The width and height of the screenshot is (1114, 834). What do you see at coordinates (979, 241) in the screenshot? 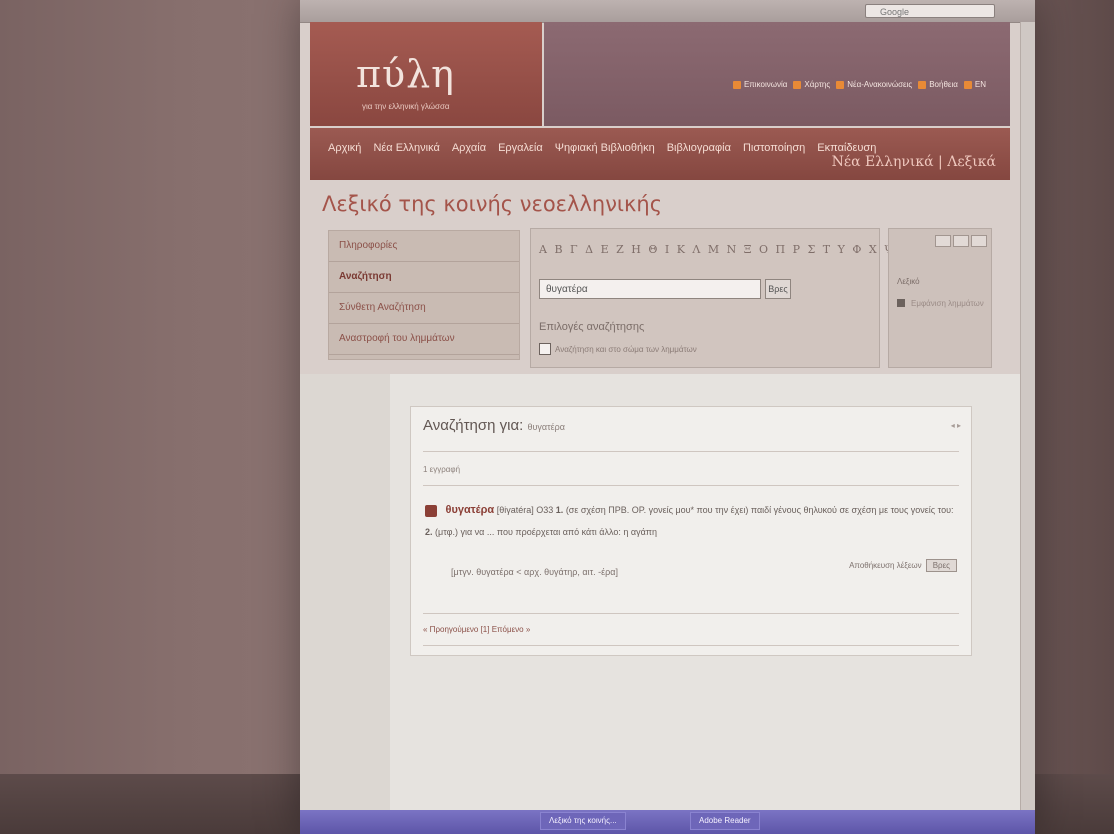
I see `close-icon` at bounding box center [979, 241].